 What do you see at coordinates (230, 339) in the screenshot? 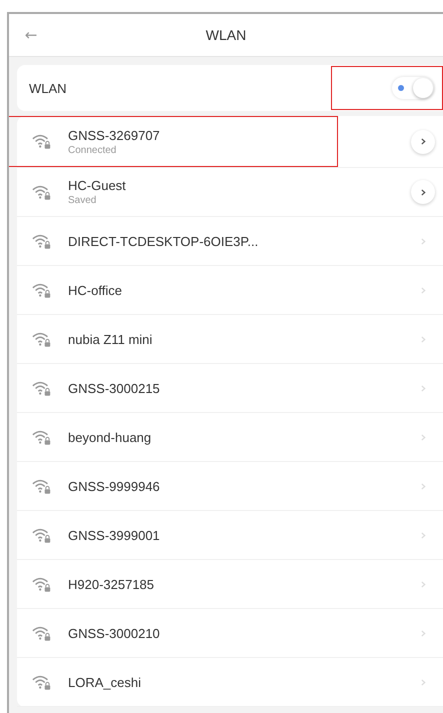
I see `network-item: nubia Z11 mini` at bounding box center [230, 339].